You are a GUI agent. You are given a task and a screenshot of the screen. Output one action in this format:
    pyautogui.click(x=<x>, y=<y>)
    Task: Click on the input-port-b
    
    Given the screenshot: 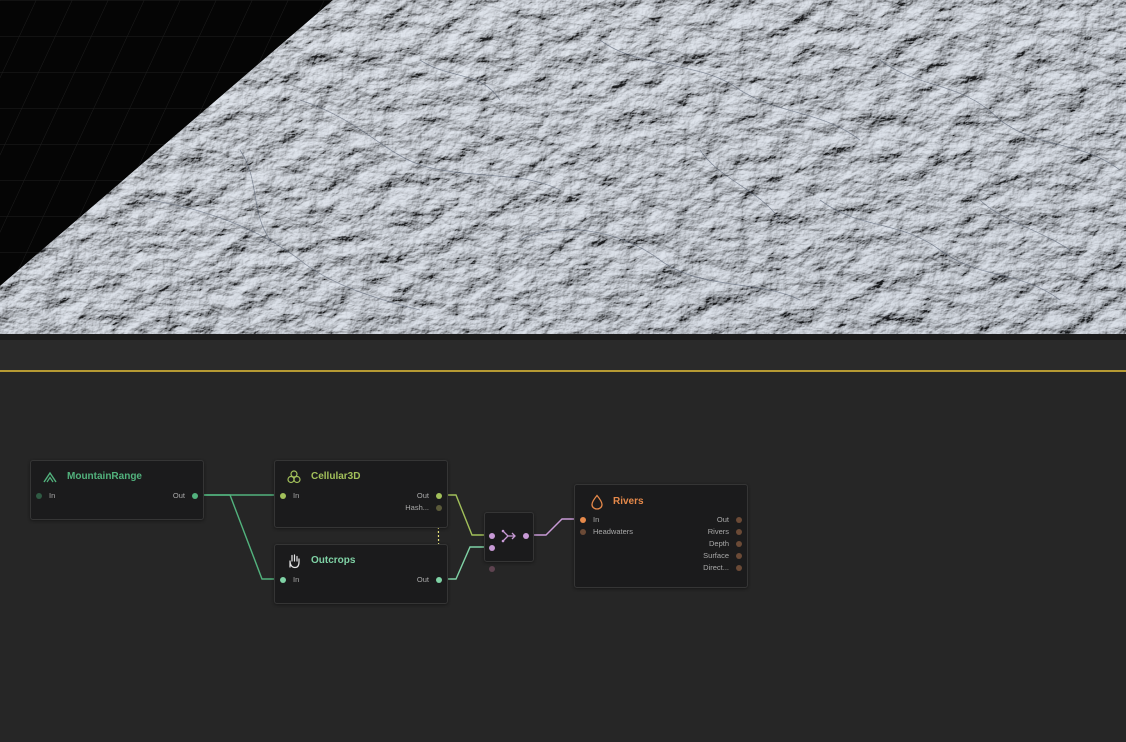 What is the action you would take?
    pyautogui.click(x=492, y=548)
    